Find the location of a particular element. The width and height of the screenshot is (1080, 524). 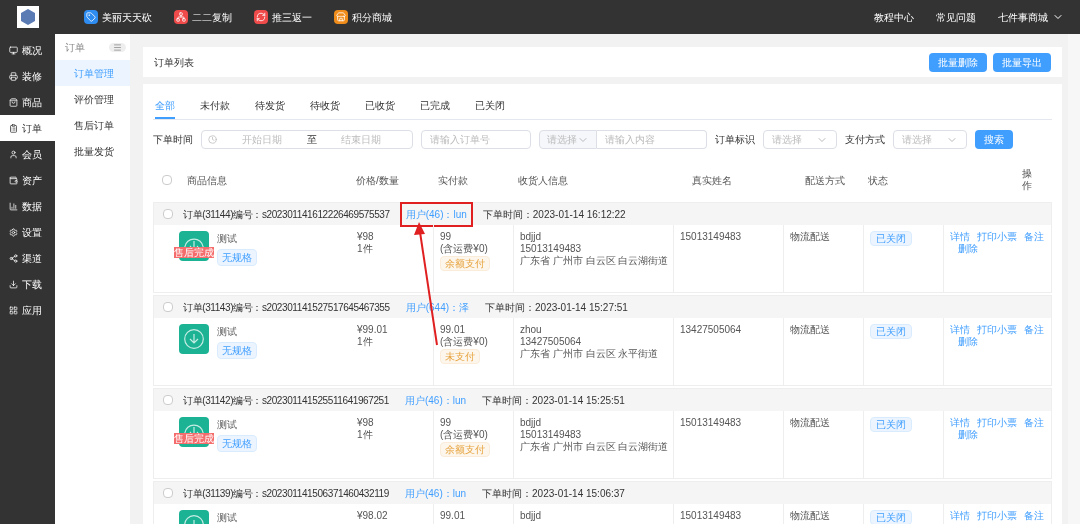

page-title: 订单列表 is located at coordinates (174, 62).